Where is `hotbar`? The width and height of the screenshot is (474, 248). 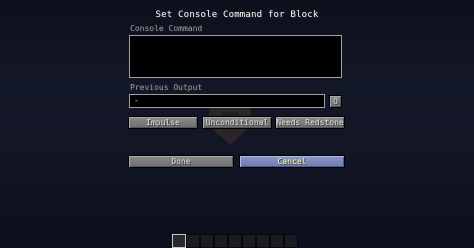
hotbar is located at coordinates (235, 241).